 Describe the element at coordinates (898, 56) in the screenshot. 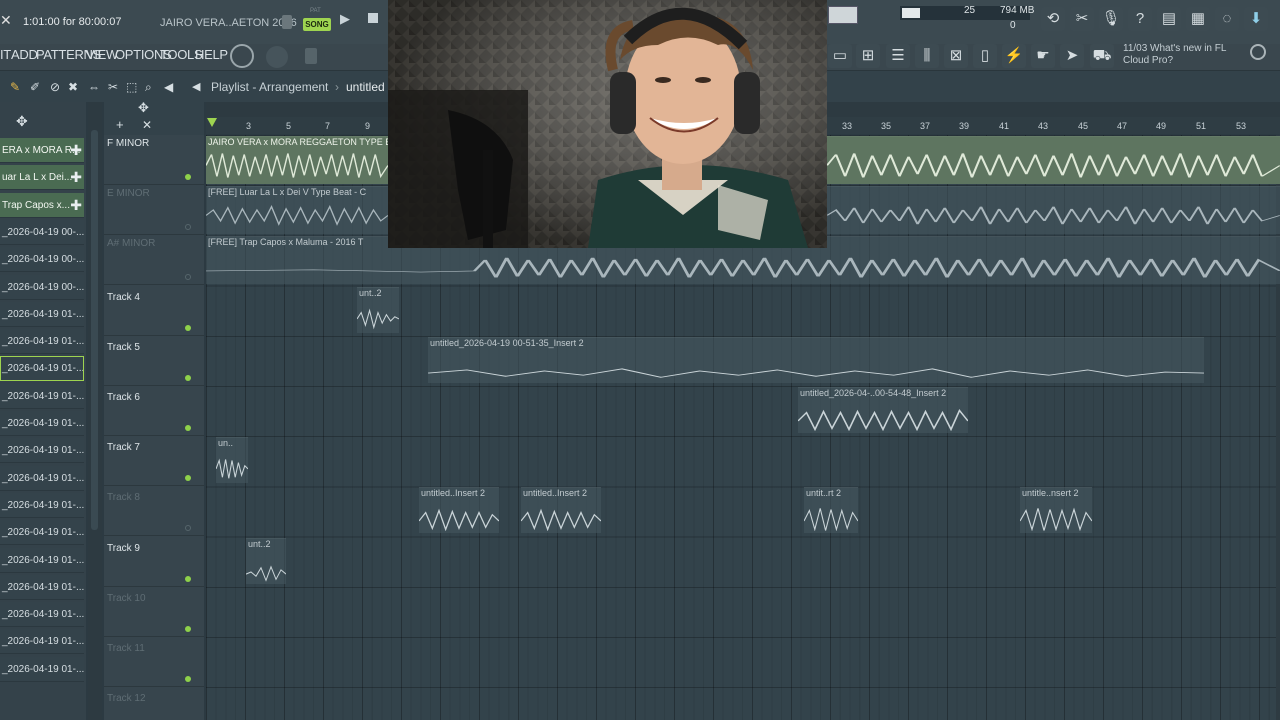

I see `channel-rack-icon: ☰` at that location.